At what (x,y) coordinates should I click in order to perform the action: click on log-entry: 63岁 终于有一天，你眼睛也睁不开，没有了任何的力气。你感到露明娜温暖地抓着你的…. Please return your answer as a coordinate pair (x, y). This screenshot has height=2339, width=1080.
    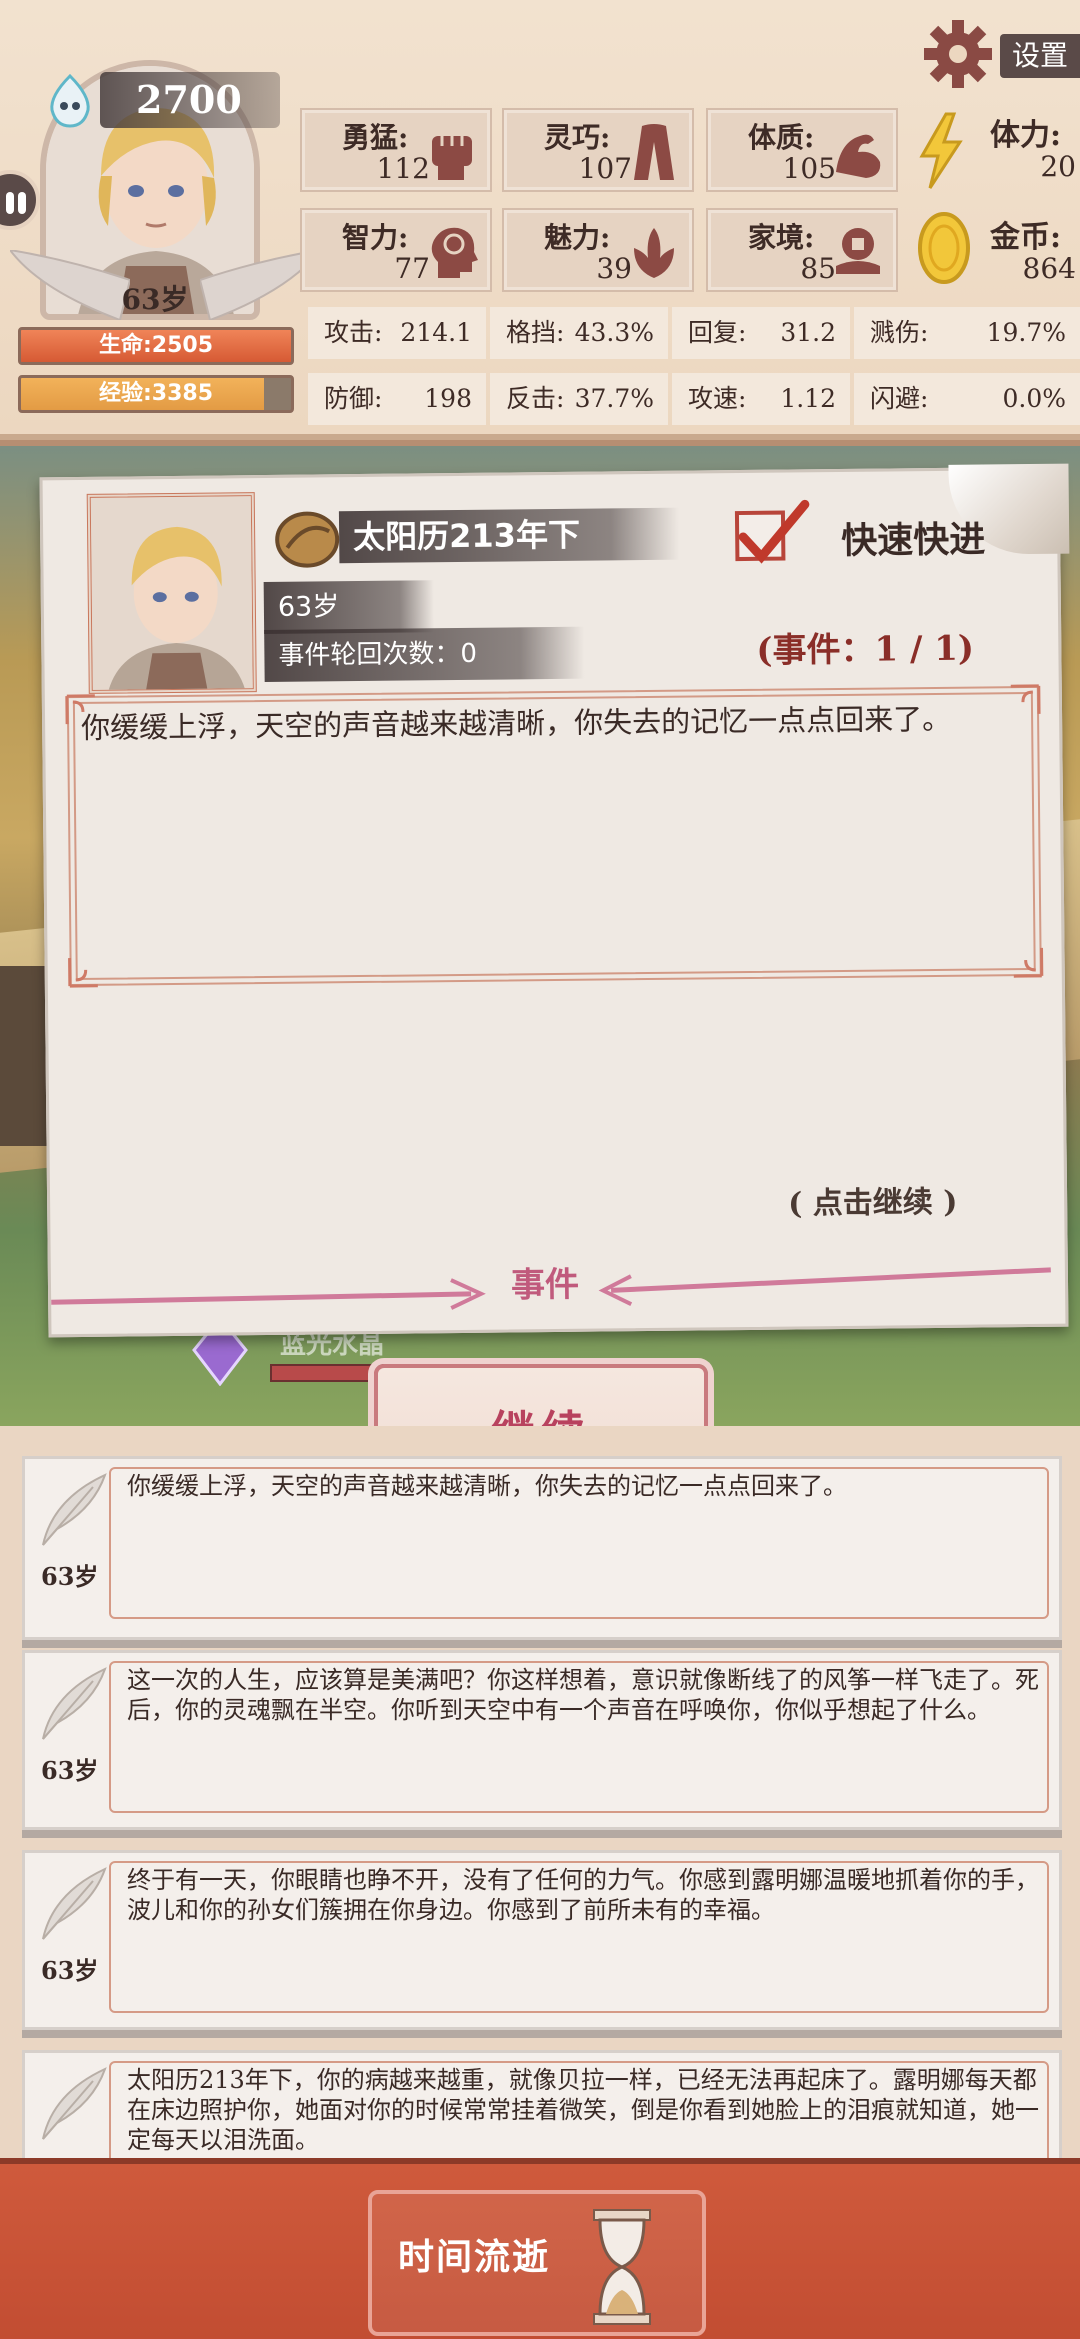
    Looking at the image, I should click on (542, 1940).